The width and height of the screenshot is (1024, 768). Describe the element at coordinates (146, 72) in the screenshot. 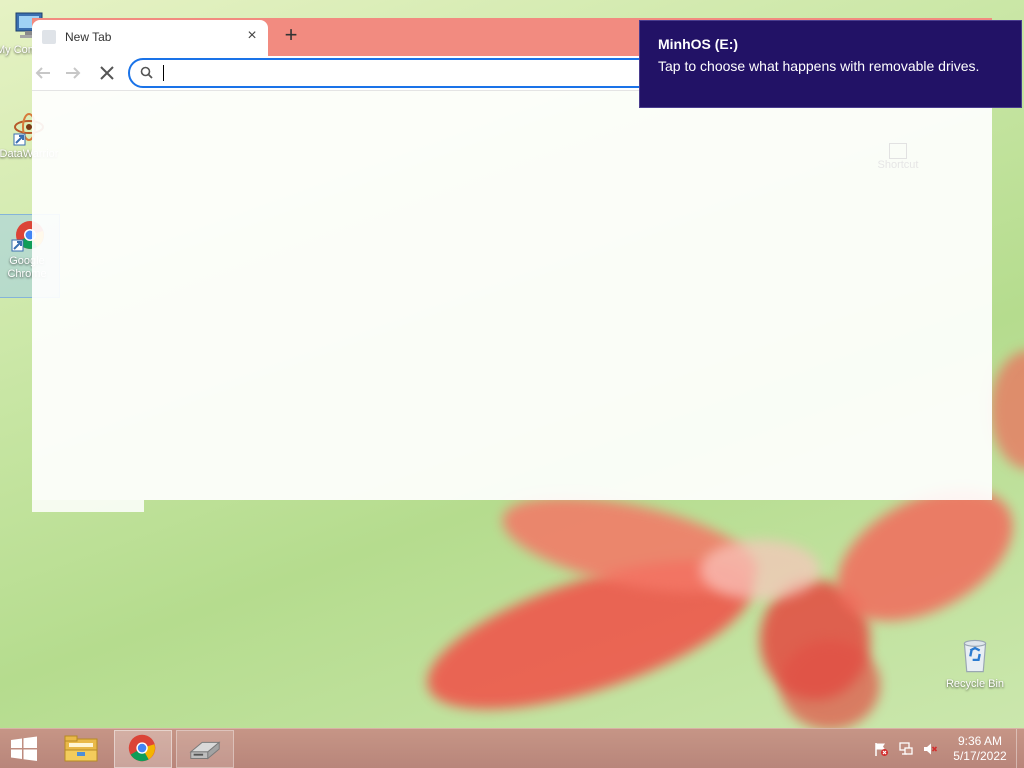

I see `search-icon` at that location.